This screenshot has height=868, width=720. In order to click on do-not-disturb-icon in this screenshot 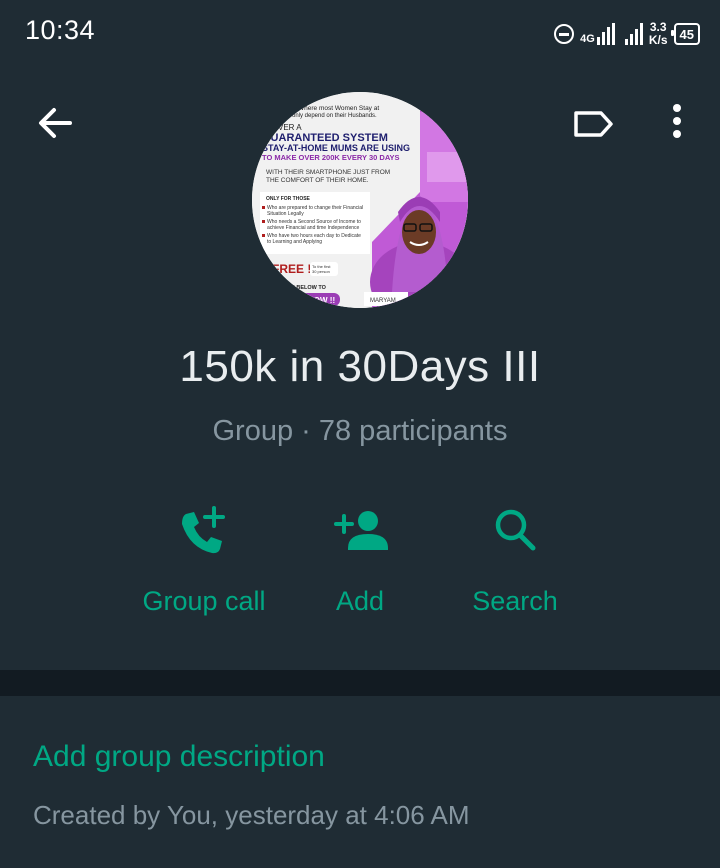, I will do `click(564, 34)`.